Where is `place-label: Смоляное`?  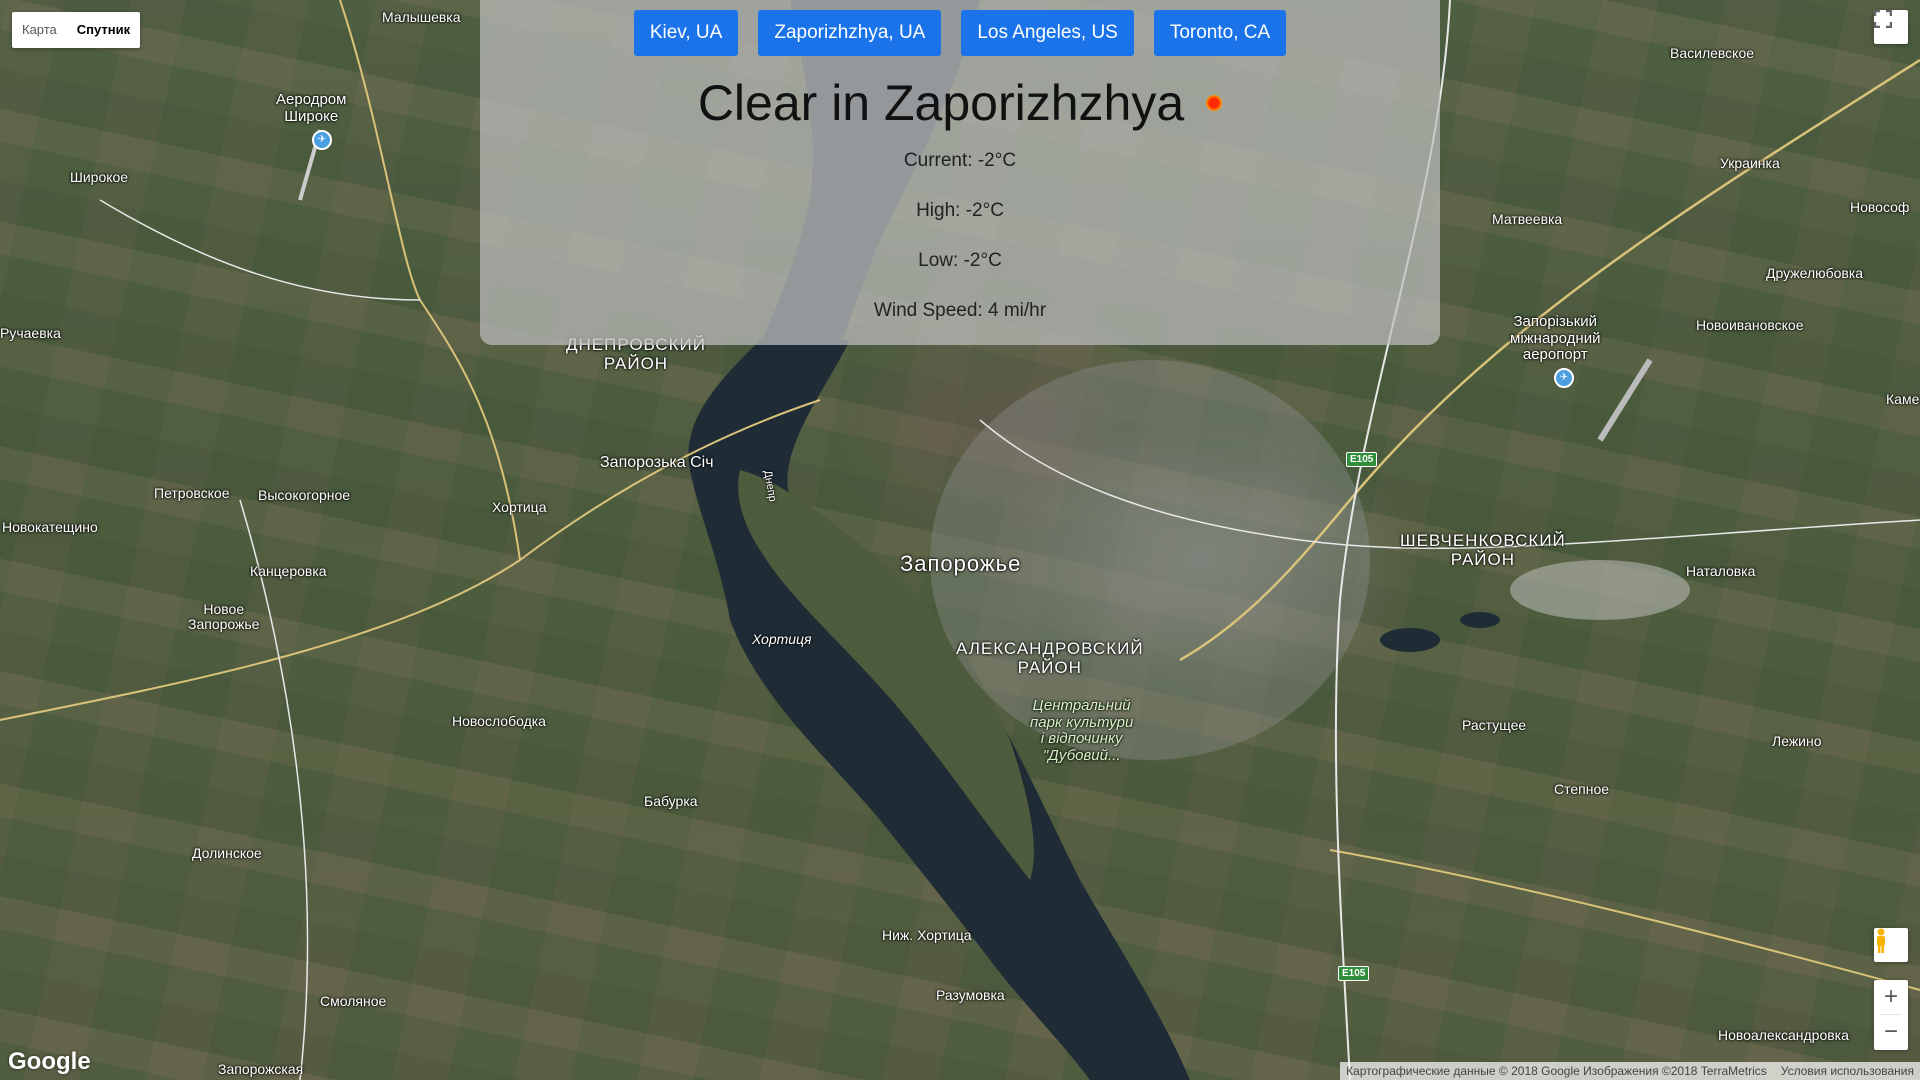 place-label: Смоляное is located at coordinates (353, 1001).